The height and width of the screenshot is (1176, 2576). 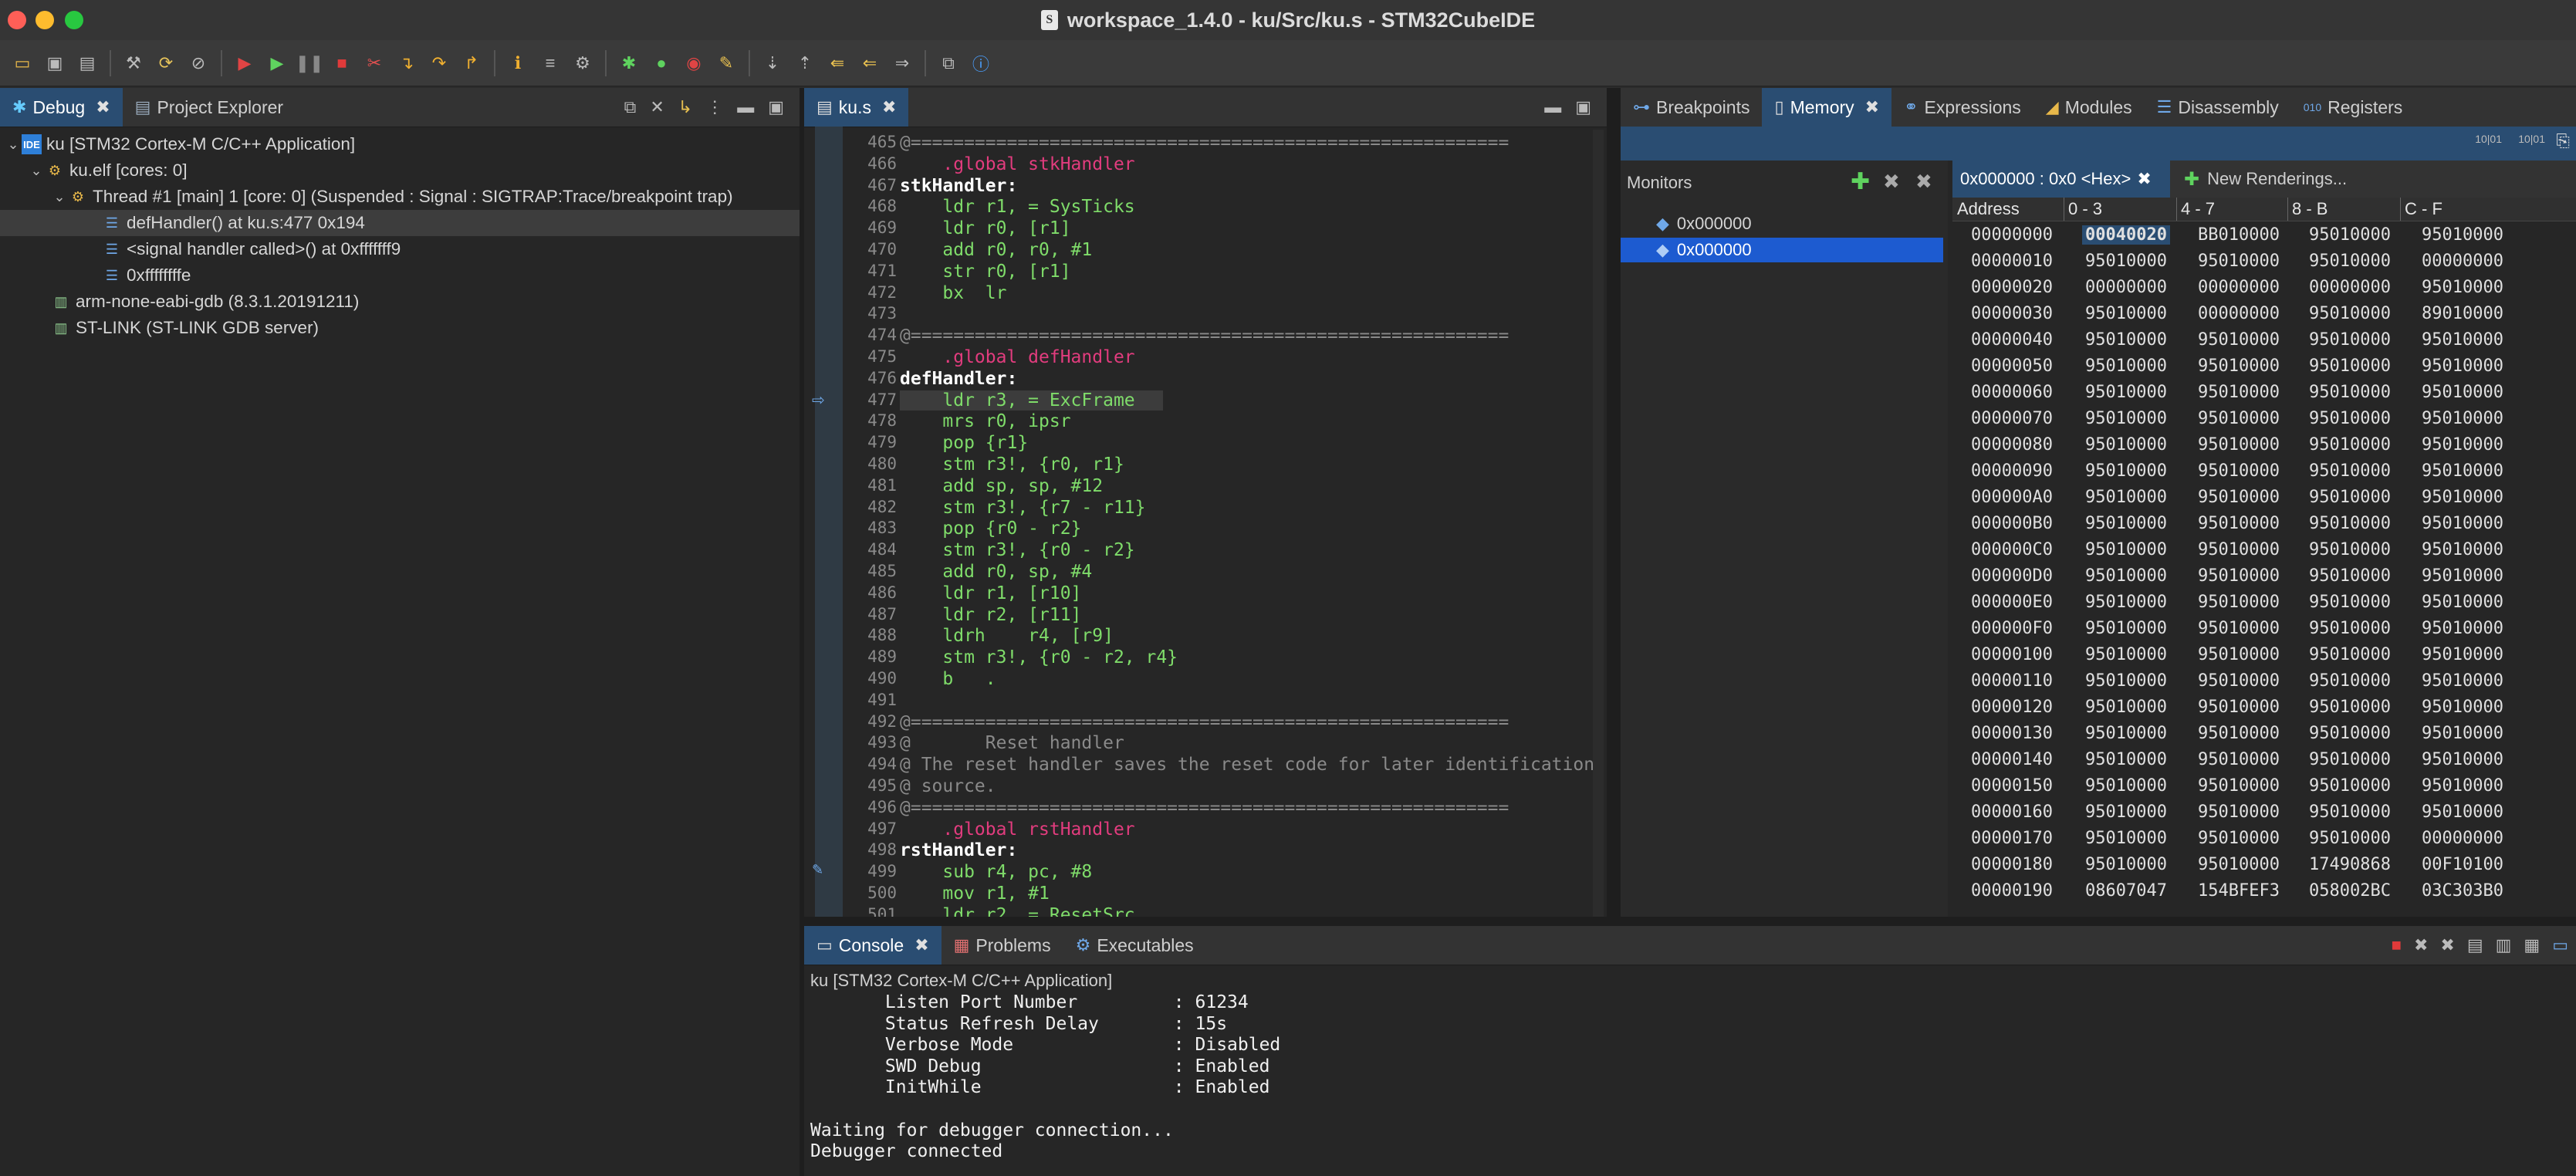 I want to click on minimize-view-icon: ▬, so click(x=1552, y=107).